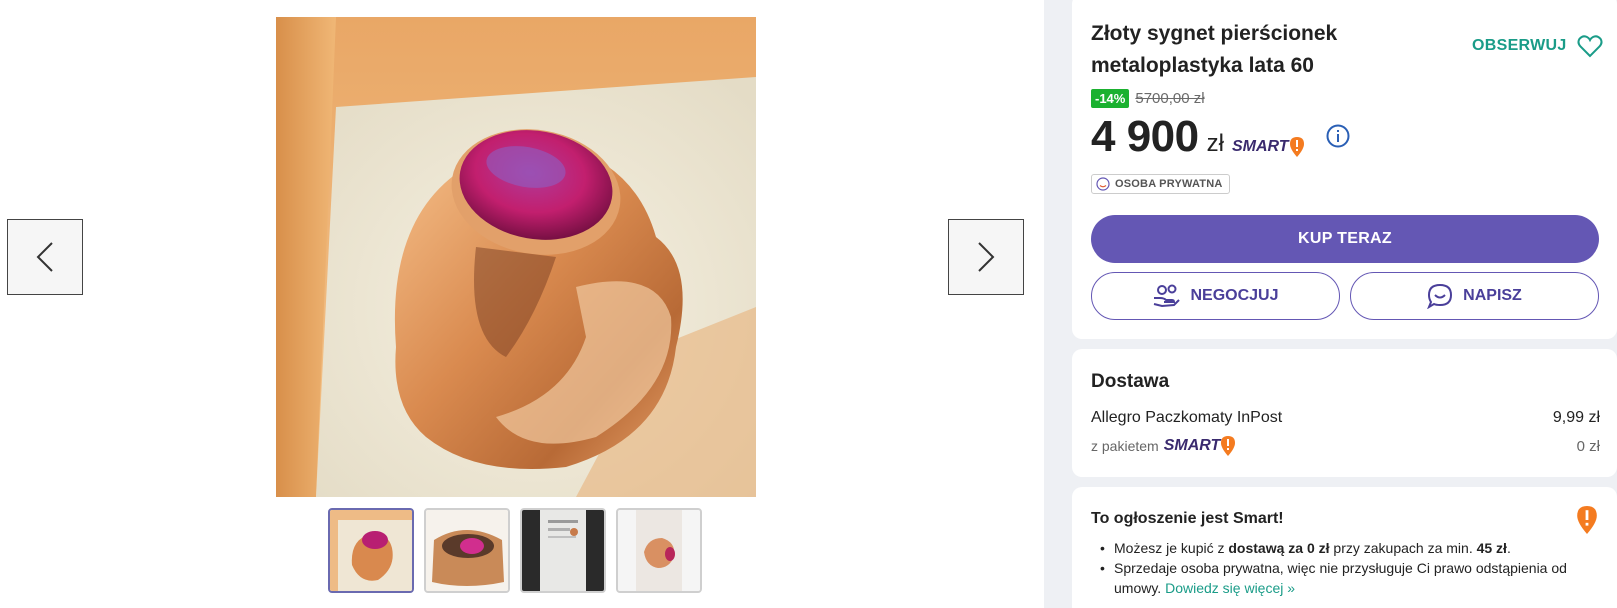 This screenshot has width=1617, height=608. Describe the element at coordinates (1187, 417) in the screenshot. I see `delivery-method: Allegro Paczkomaty InPost` at that location.